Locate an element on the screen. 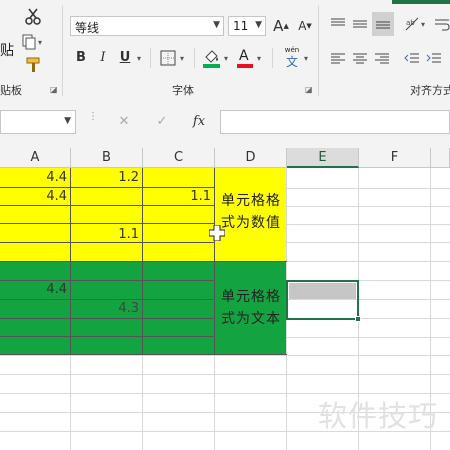 Image resolution: width=450 pixels, height=450 pixels. paste-label: 贴 is located at coordinates (7, 51).